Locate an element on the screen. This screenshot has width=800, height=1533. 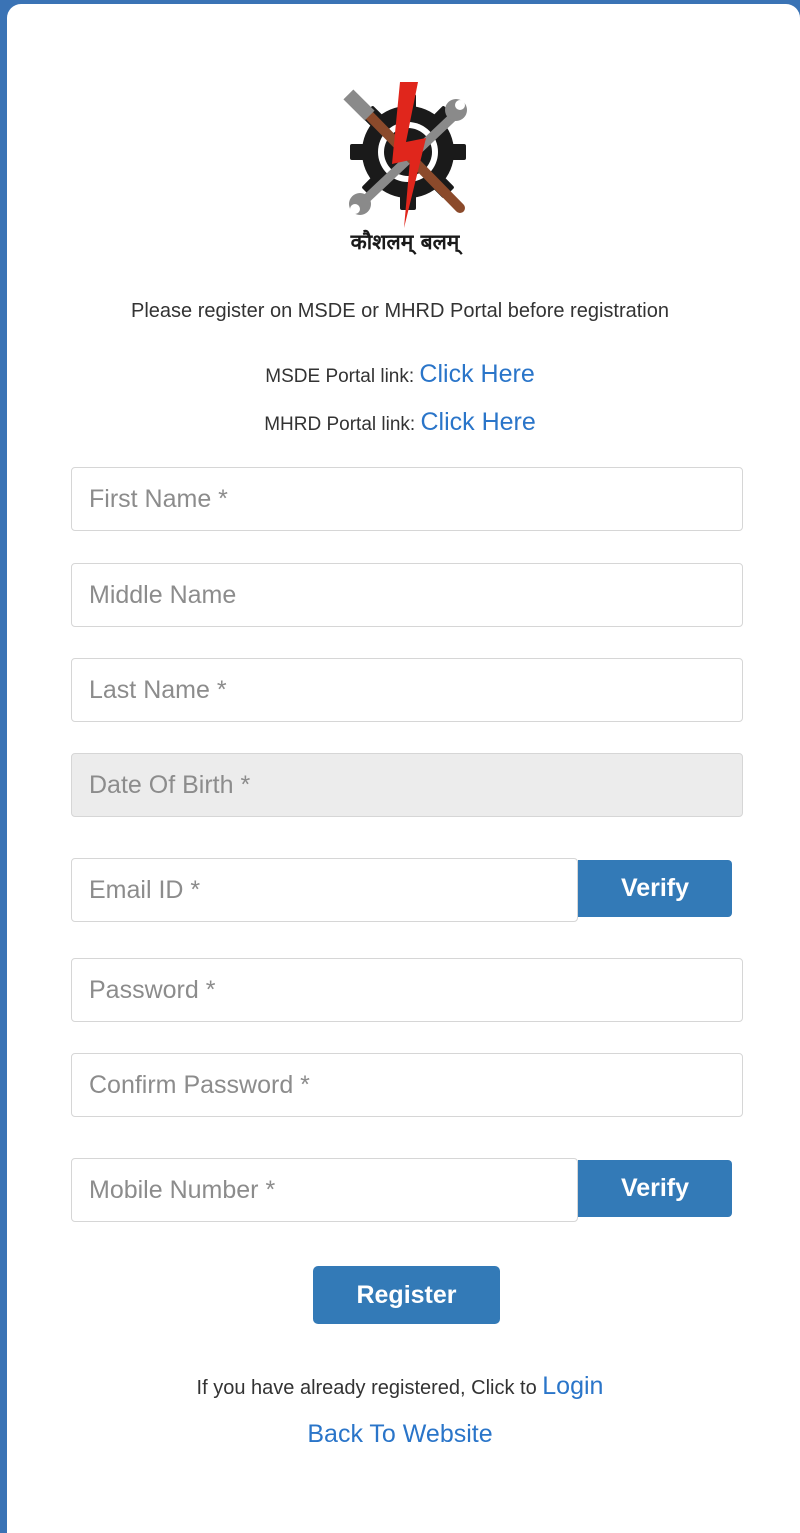
kaushalam-balam-logo: कौशलम् बलम् is located at coordinates (405, 172).